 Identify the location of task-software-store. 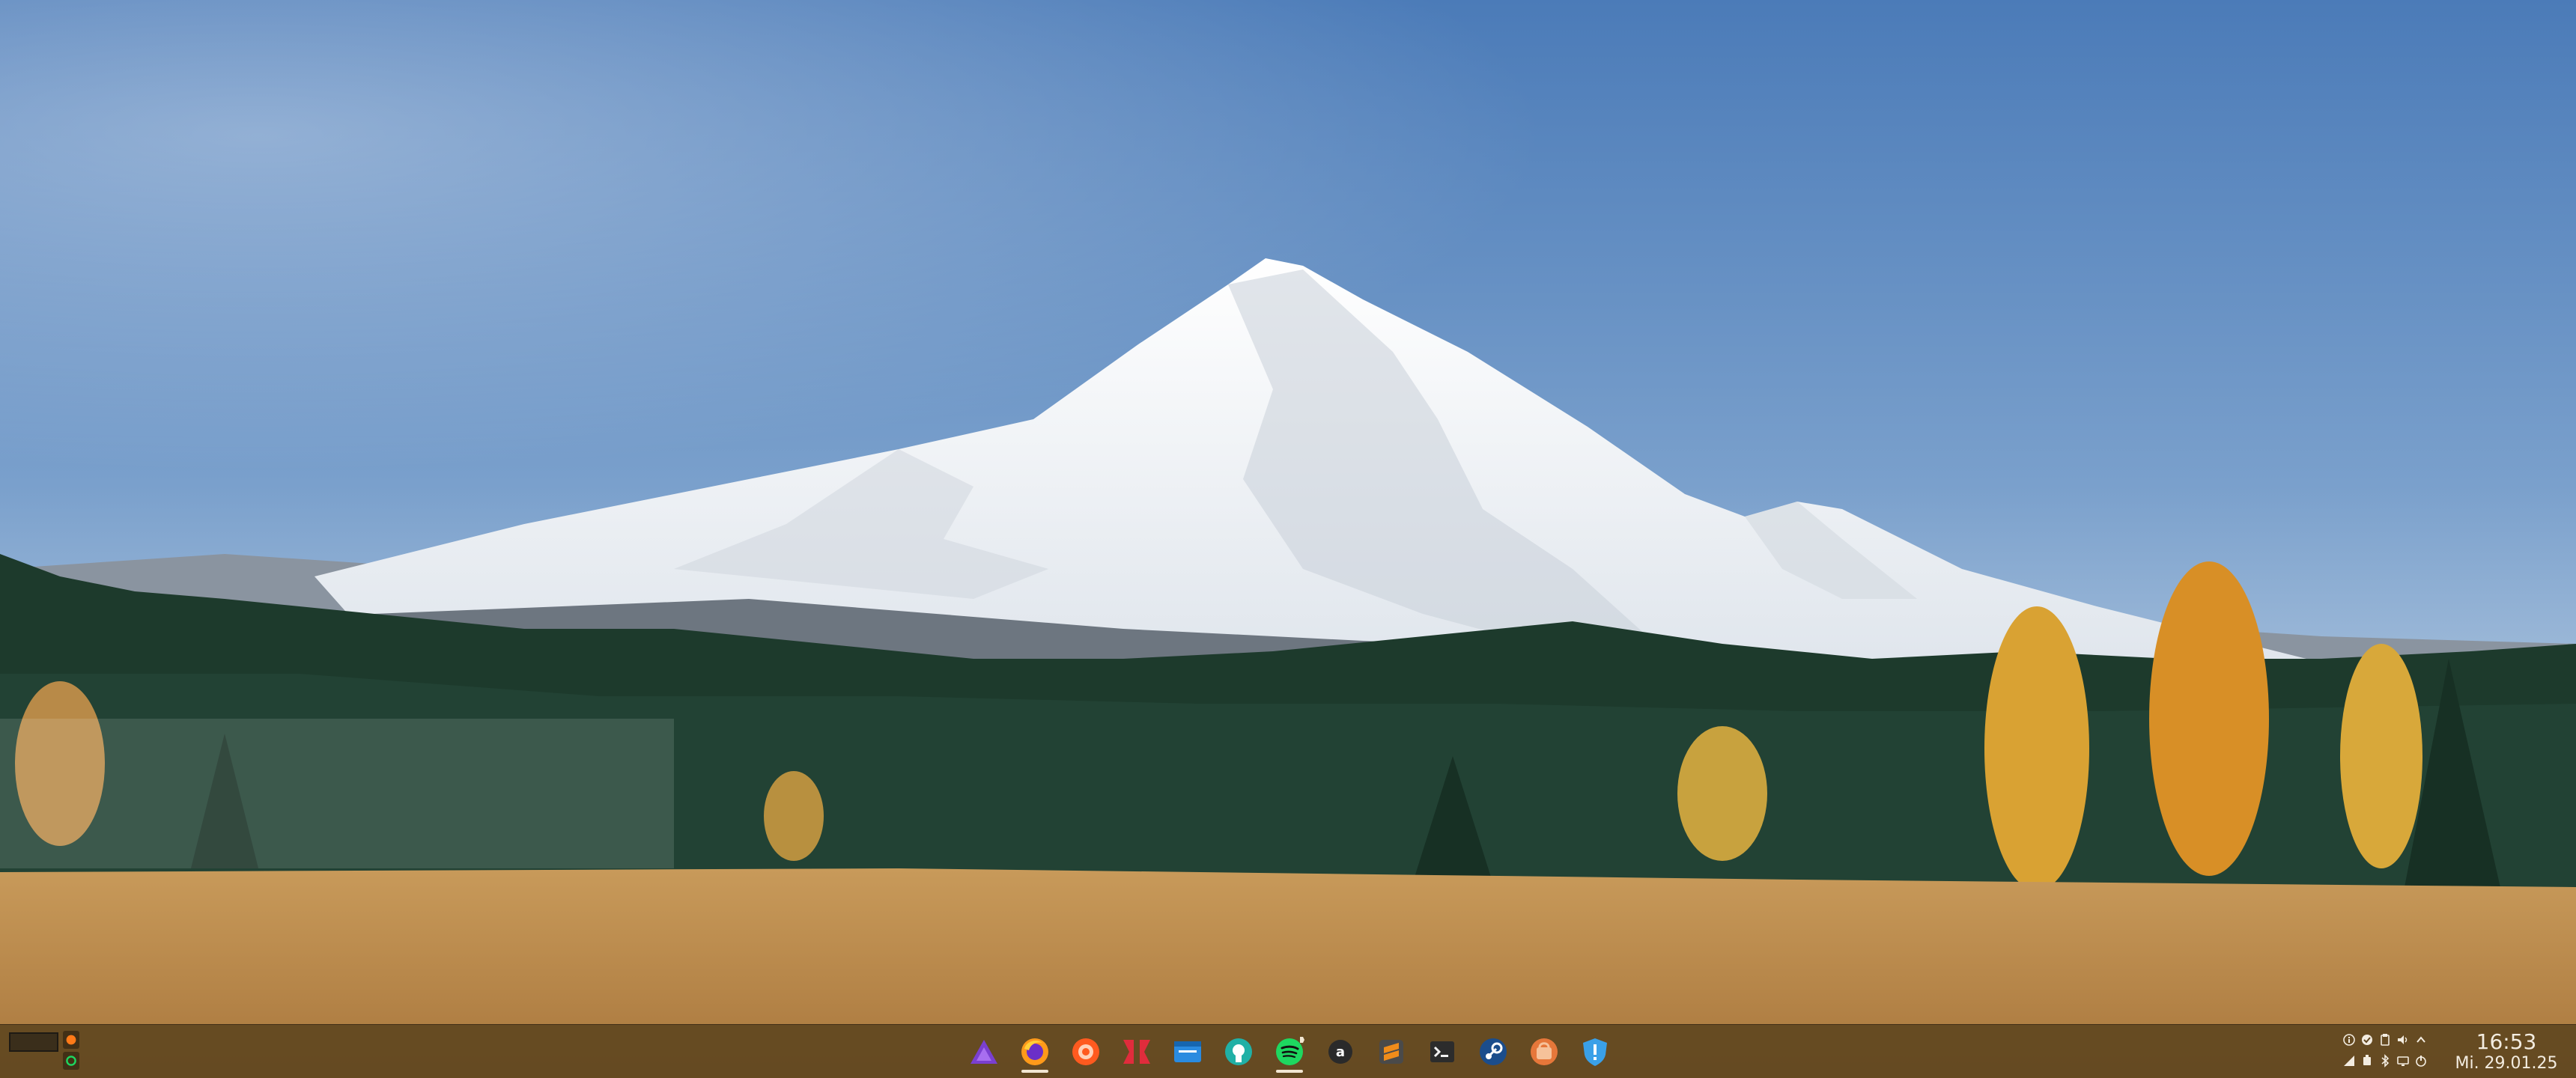
(1544, 1052).